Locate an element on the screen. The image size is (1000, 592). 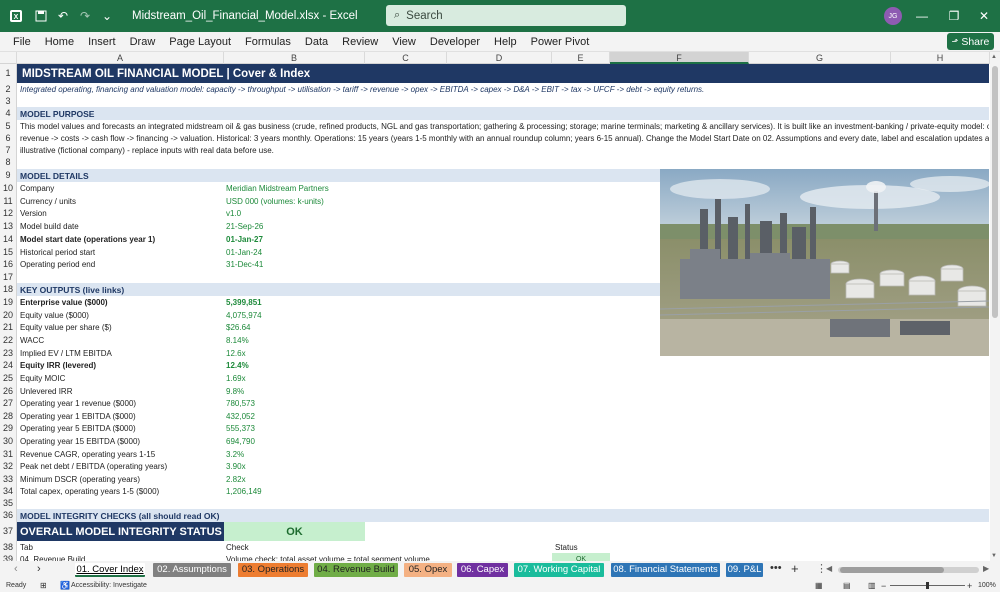
row-header: 38 is located at coordinates (8, 547).